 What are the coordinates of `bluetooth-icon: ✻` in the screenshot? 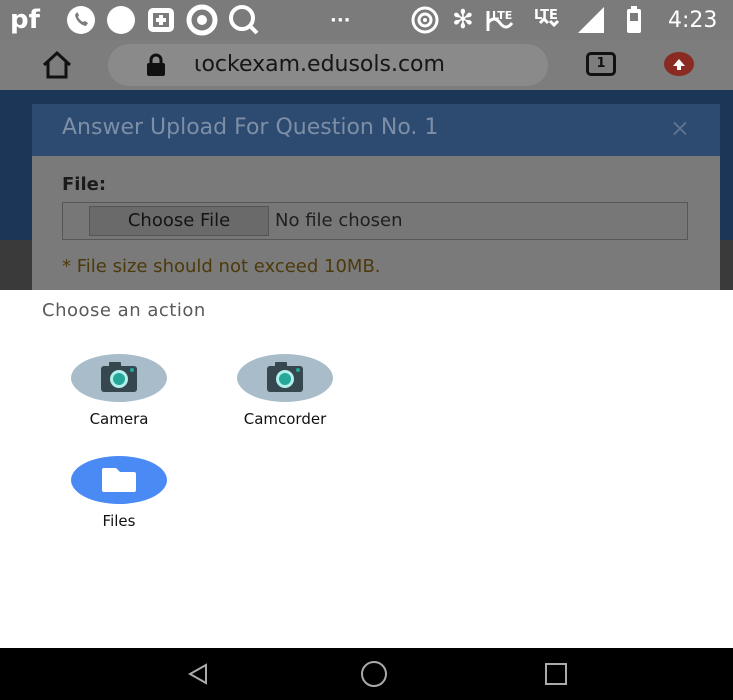 It's located at (463, 20).